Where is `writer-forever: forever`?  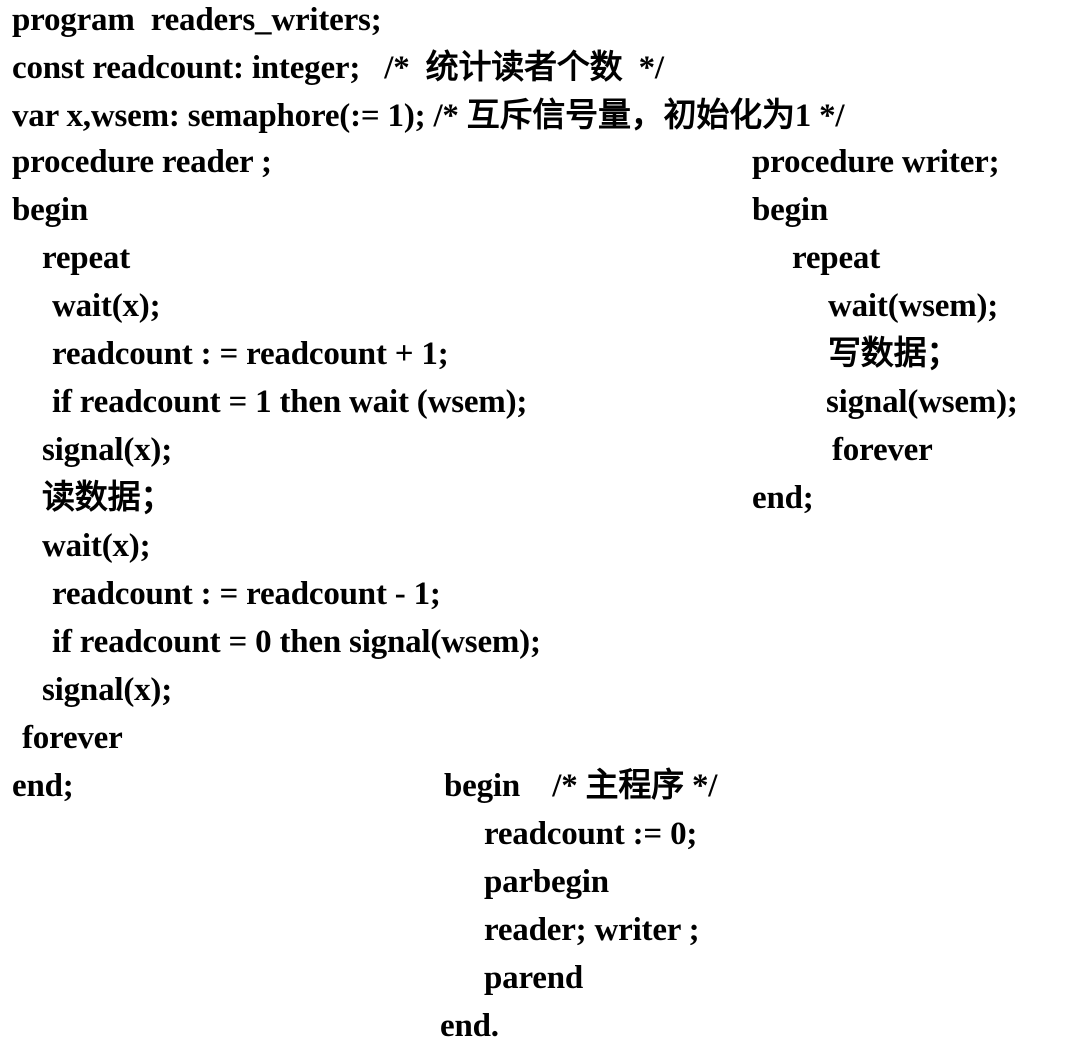 writer-forever: forever is located at coordinates (882, 450).